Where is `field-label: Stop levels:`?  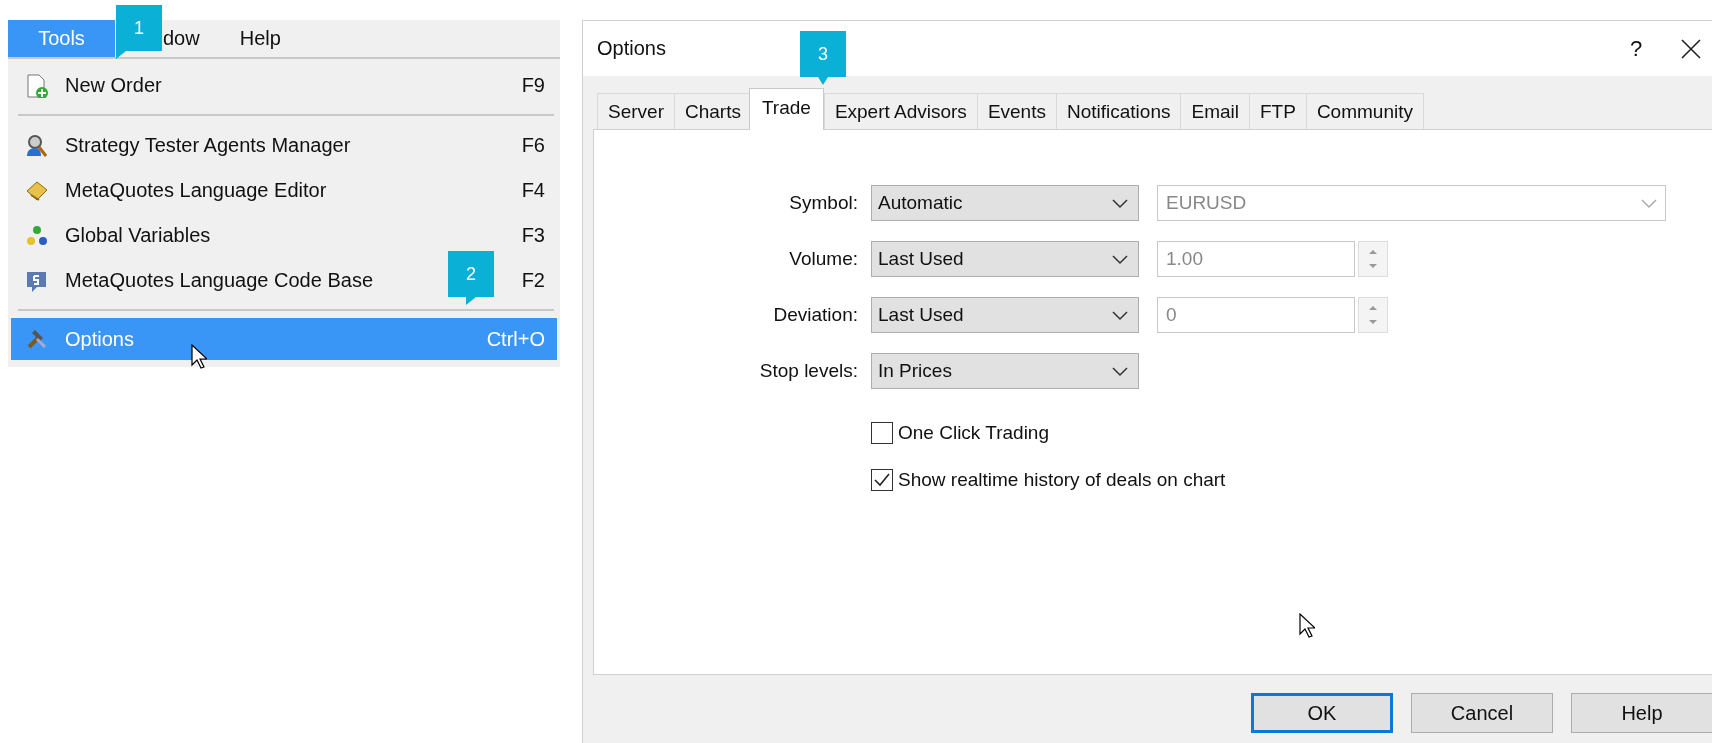
field-label: Stop levels: is located at coordinates (808, 371).